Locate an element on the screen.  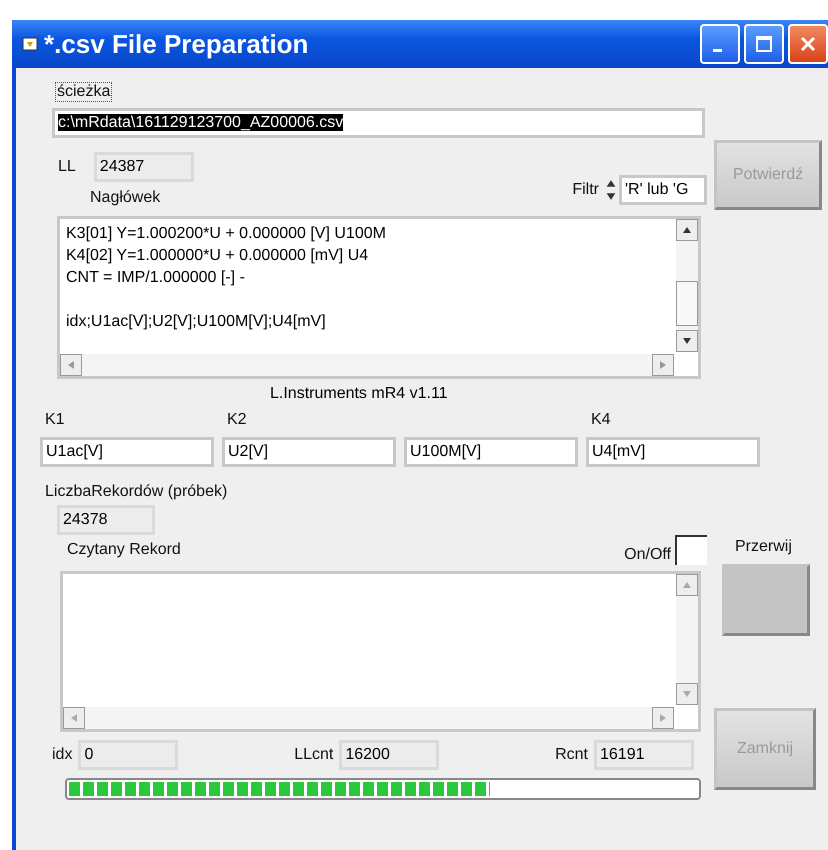
ll-label: LL is located at coordinates (67, 167).